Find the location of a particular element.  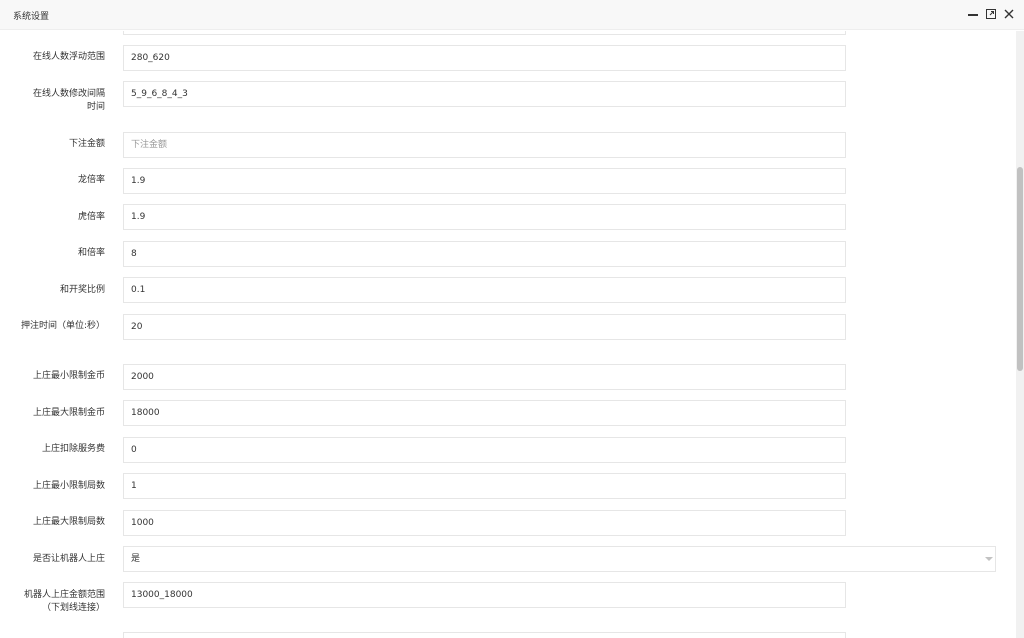

window-titlebar: 系统设置 is located at coordinates (512, 15).